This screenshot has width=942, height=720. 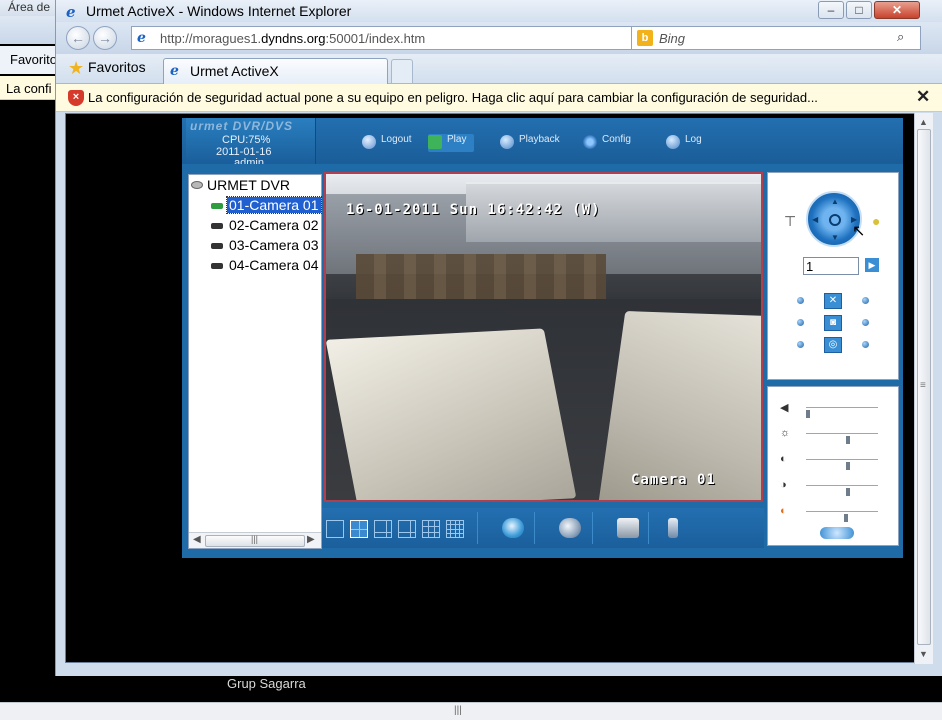 I want to click on focus-button: ◙, so click(x=833, y=323).